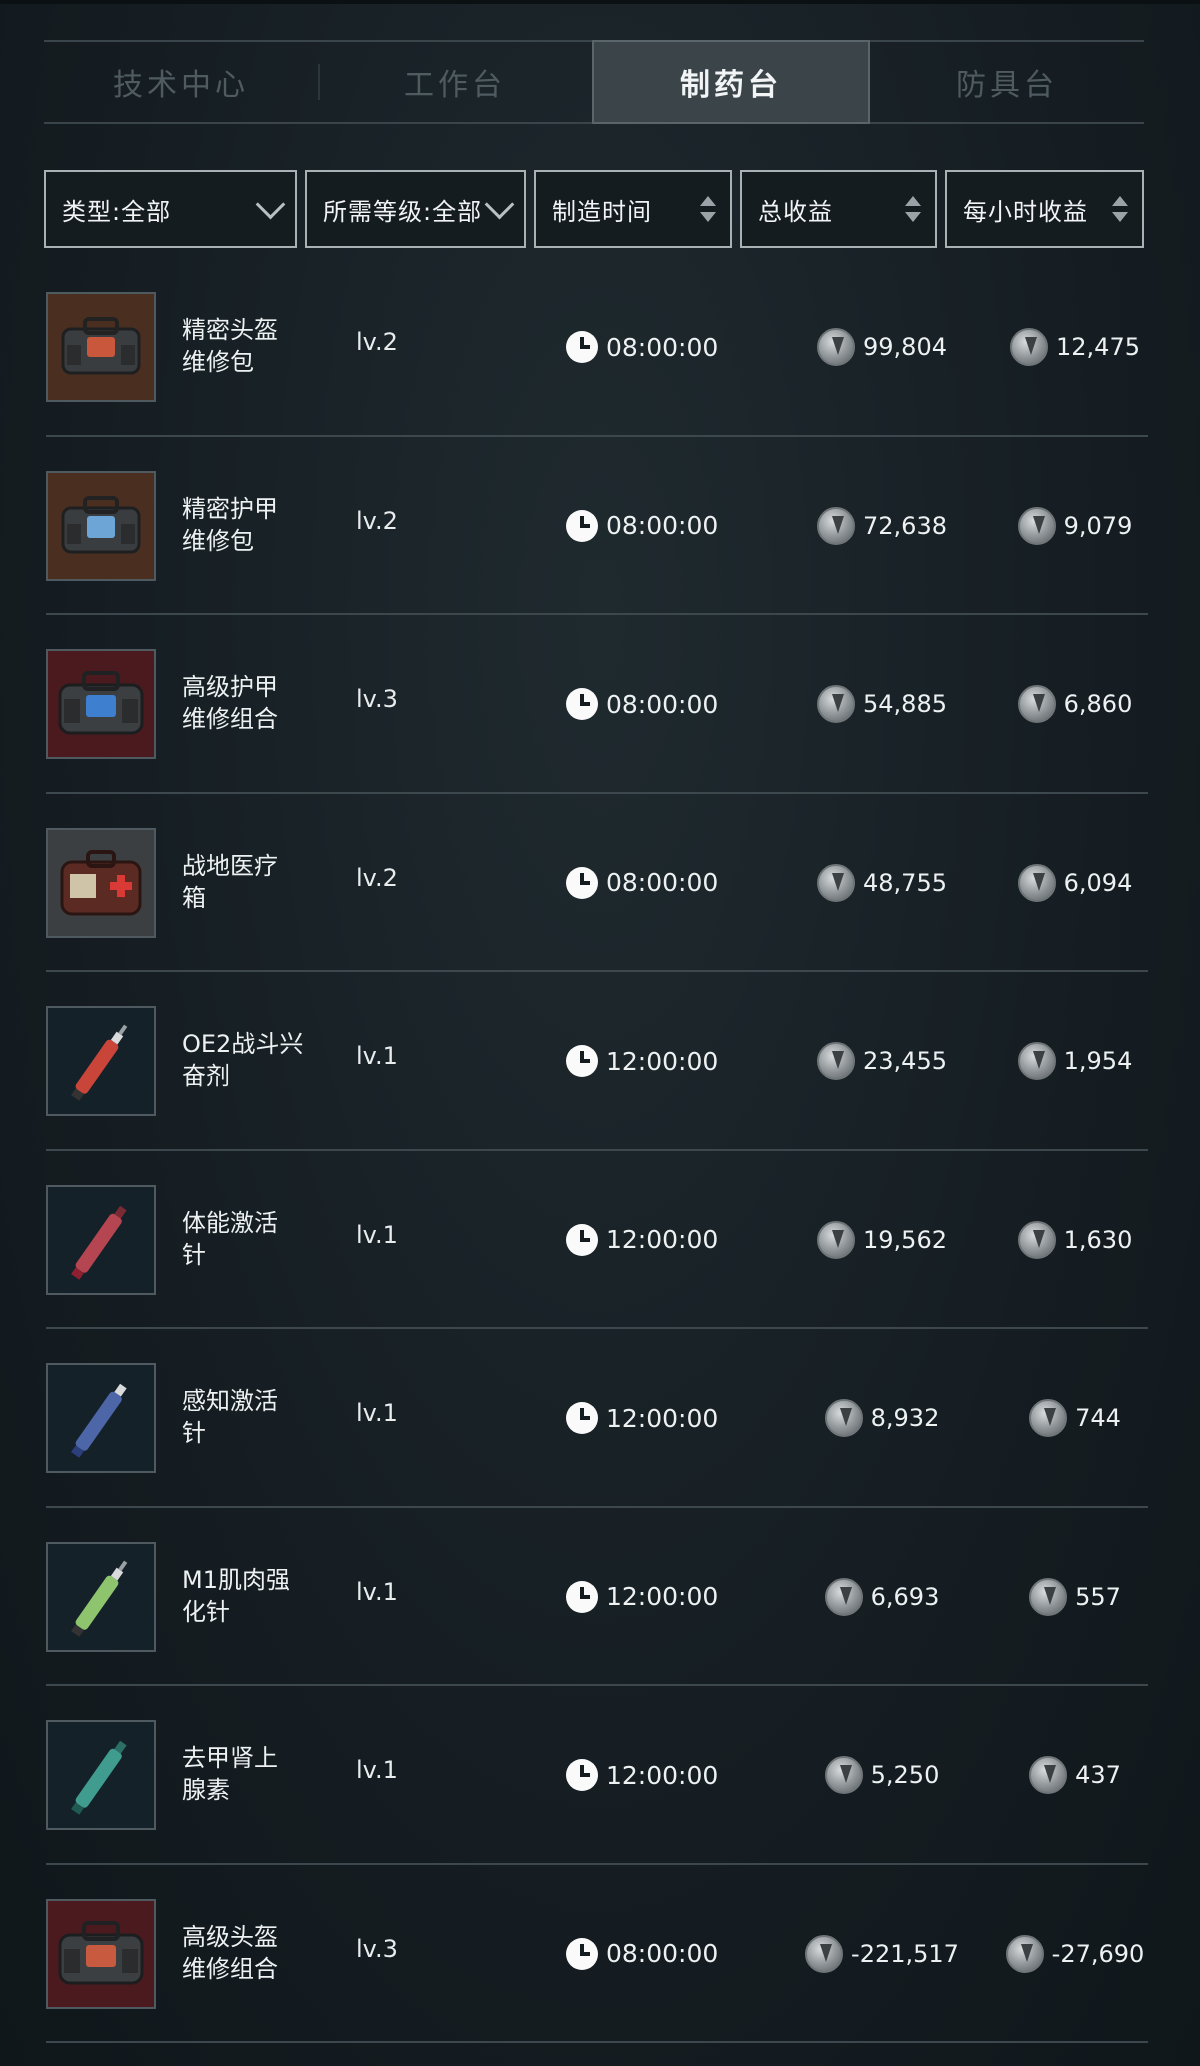 Image resolution: width=1200 pixels, height=2066 pixels. I want to click on hourly-profit: 557, so click(1075, 1597).